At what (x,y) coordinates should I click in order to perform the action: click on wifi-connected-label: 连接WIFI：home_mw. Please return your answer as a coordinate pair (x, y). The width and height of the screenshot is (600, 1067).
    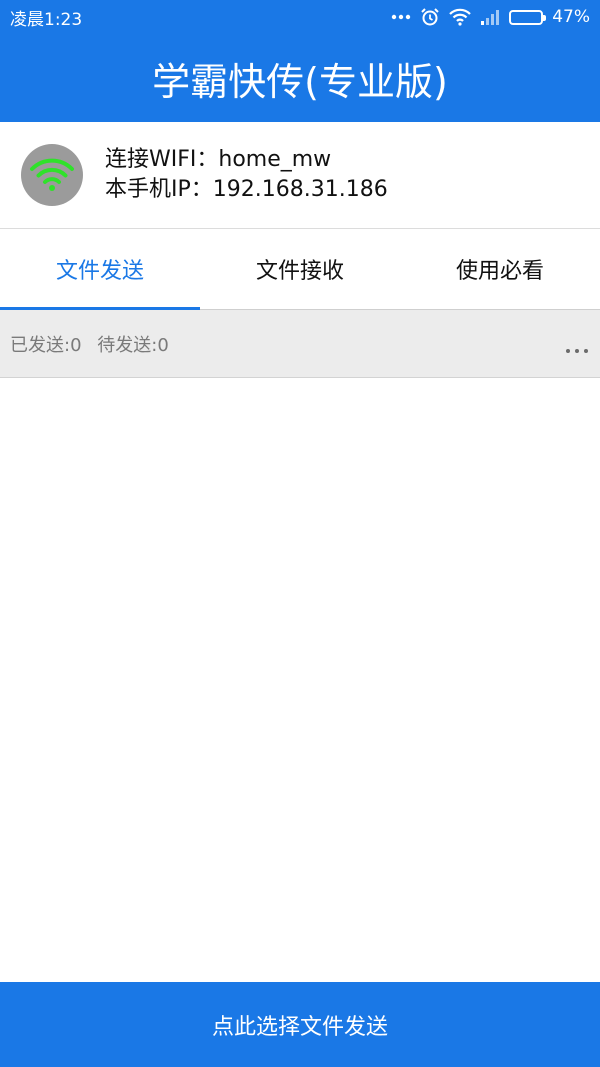
    Looking at the image, I should click on (218, 159).